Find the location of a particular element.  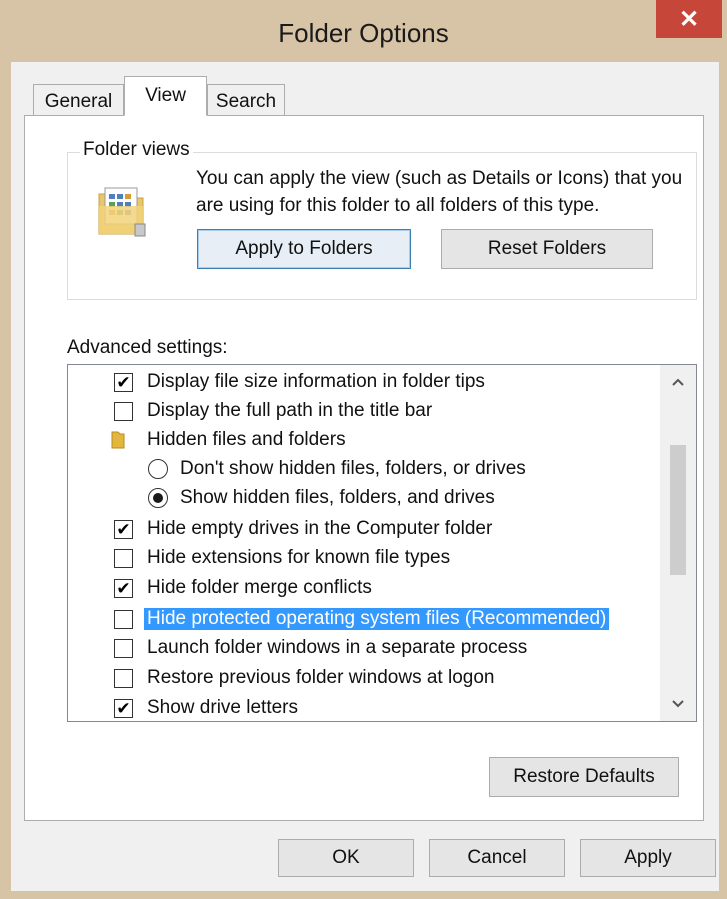

close-button: ✕ is located at coordinates (689, 19).